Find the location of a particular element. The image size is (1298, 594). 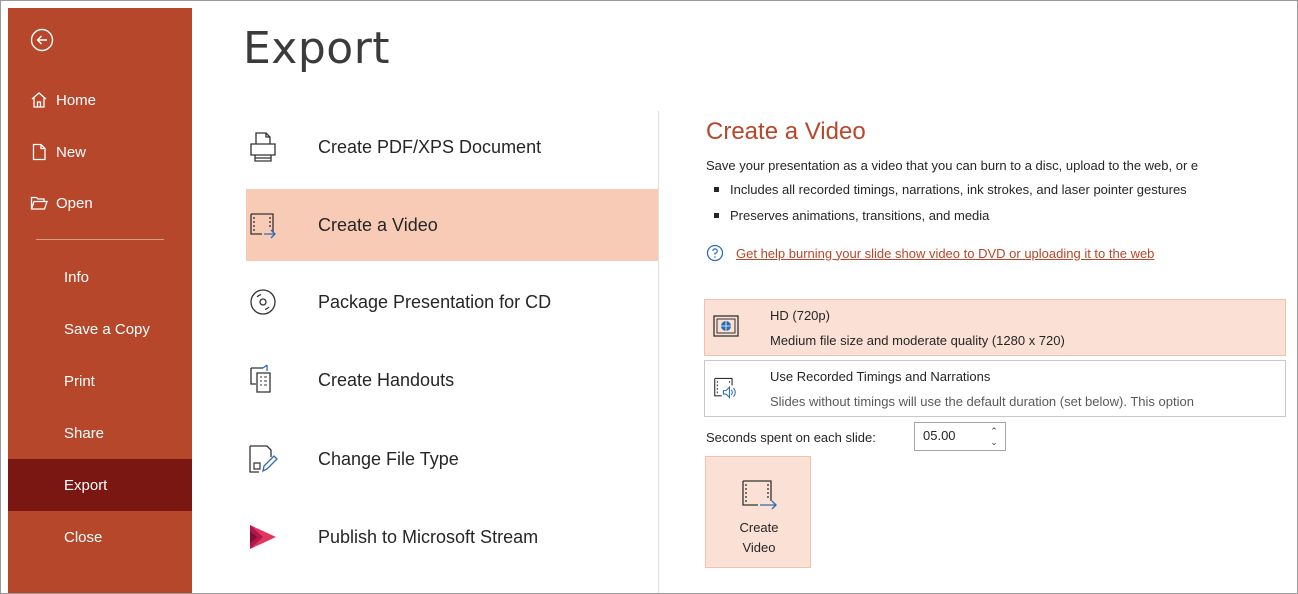

sidebar-item-open: Open is located at coordinates (100, 203).